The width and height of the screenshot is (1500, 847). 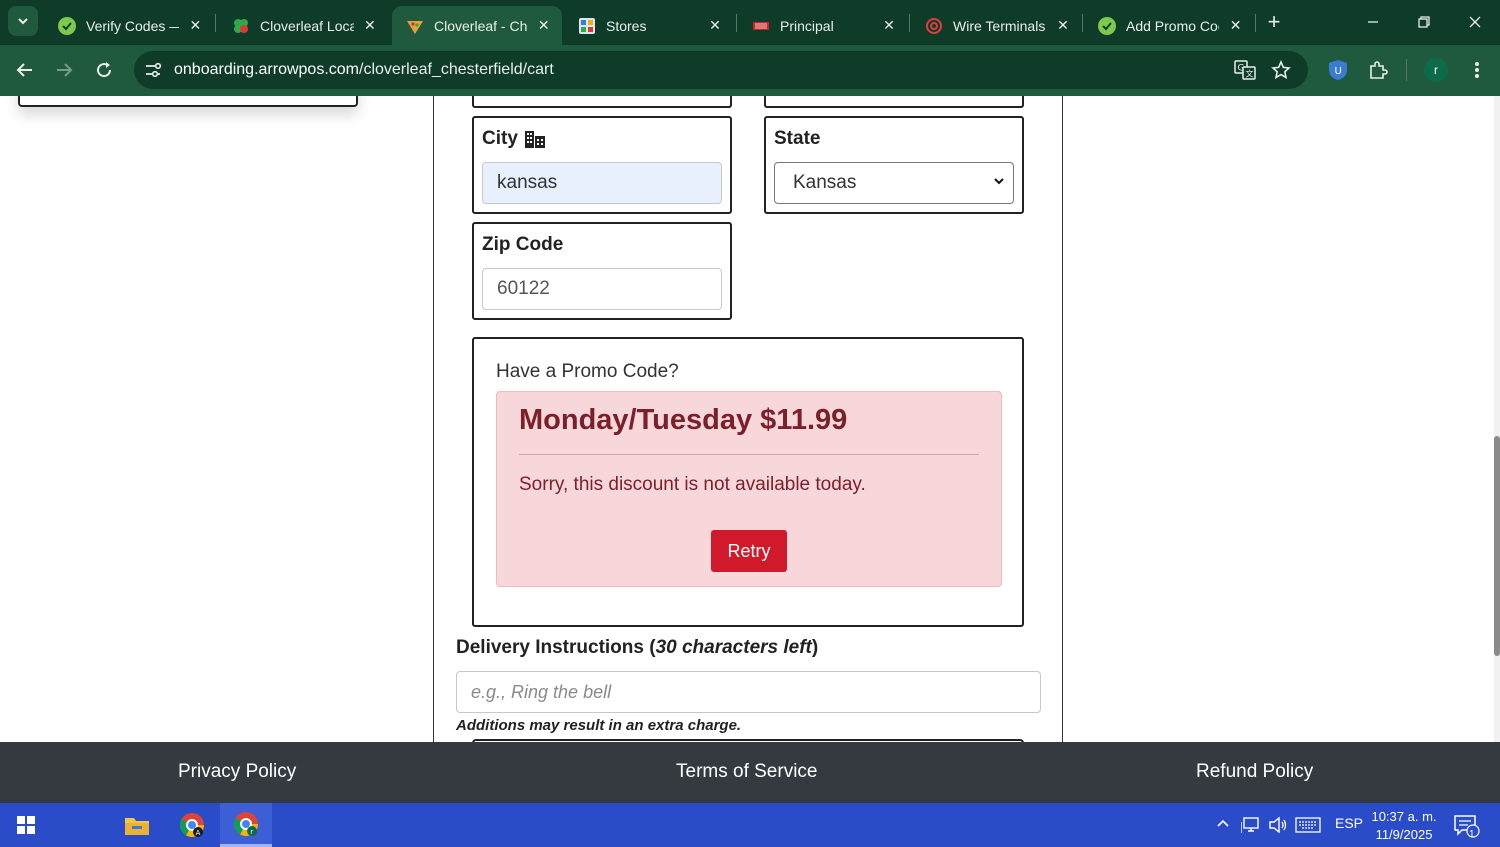 What do you see at coordinates (1308, 827) in the screenshot?
I see `keyboard-icon` at bounding box center [1308, 827].